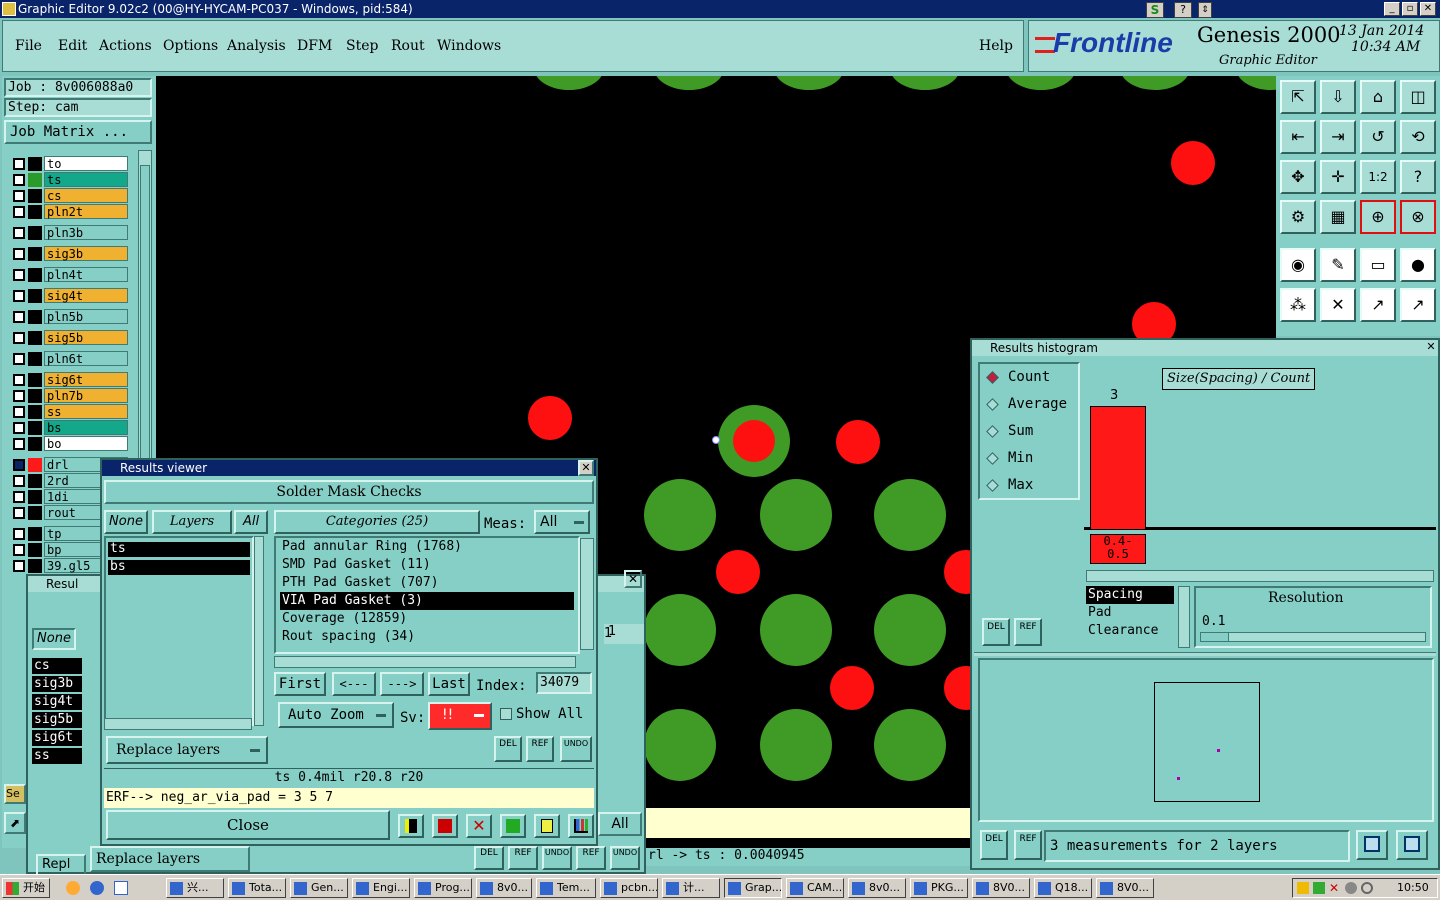 This screenshot has height=900, width=1440. I want to click on categories-vscroll, so click(587, 594).